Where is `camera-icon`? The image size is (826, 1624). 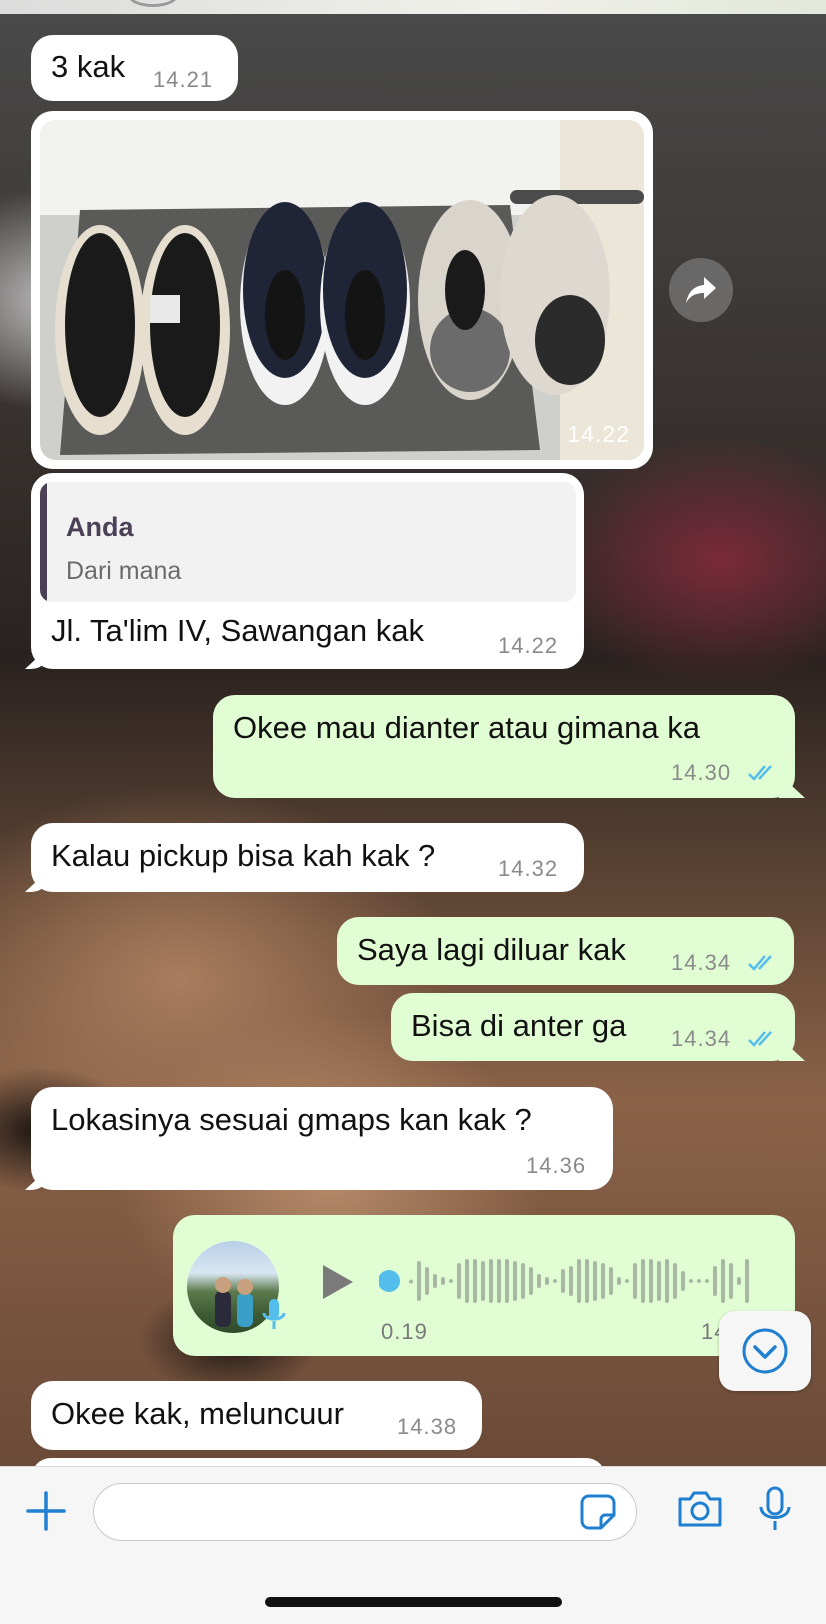 camera-icon is located at coordinates (700, 1509).